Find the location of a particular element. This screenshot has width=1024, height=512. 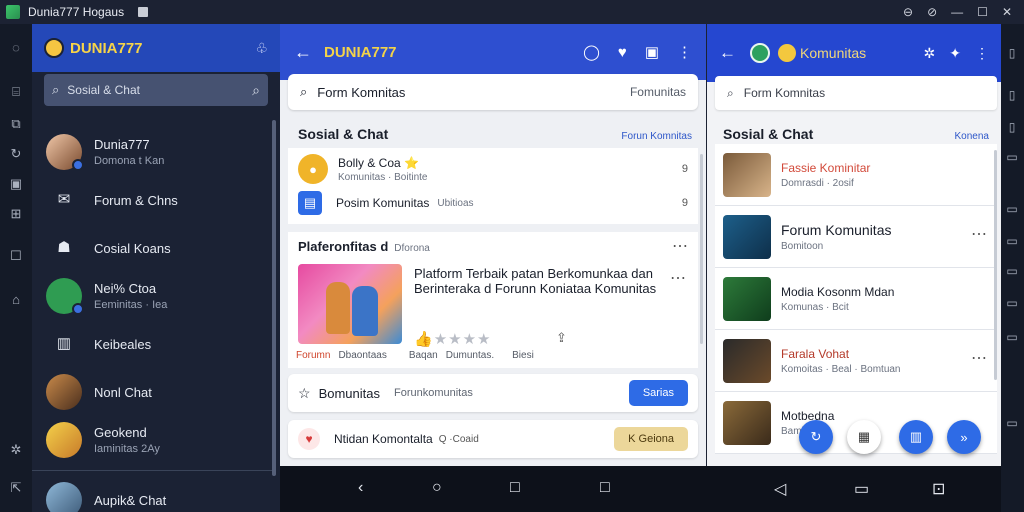

join-button: Sarias is located at coordinates (658, 393).